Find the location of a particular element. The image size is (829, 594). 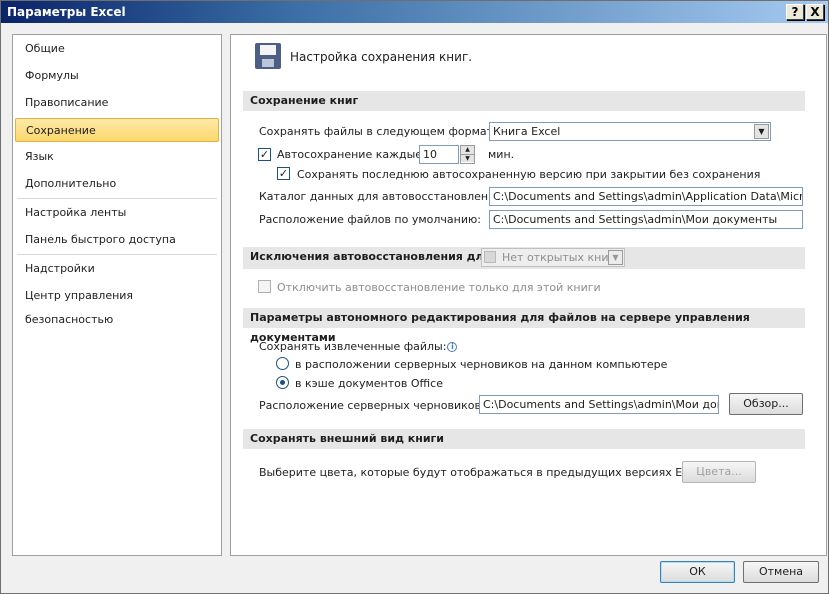

disable-autorecover-checkbox is located at coordinates (264, 286).